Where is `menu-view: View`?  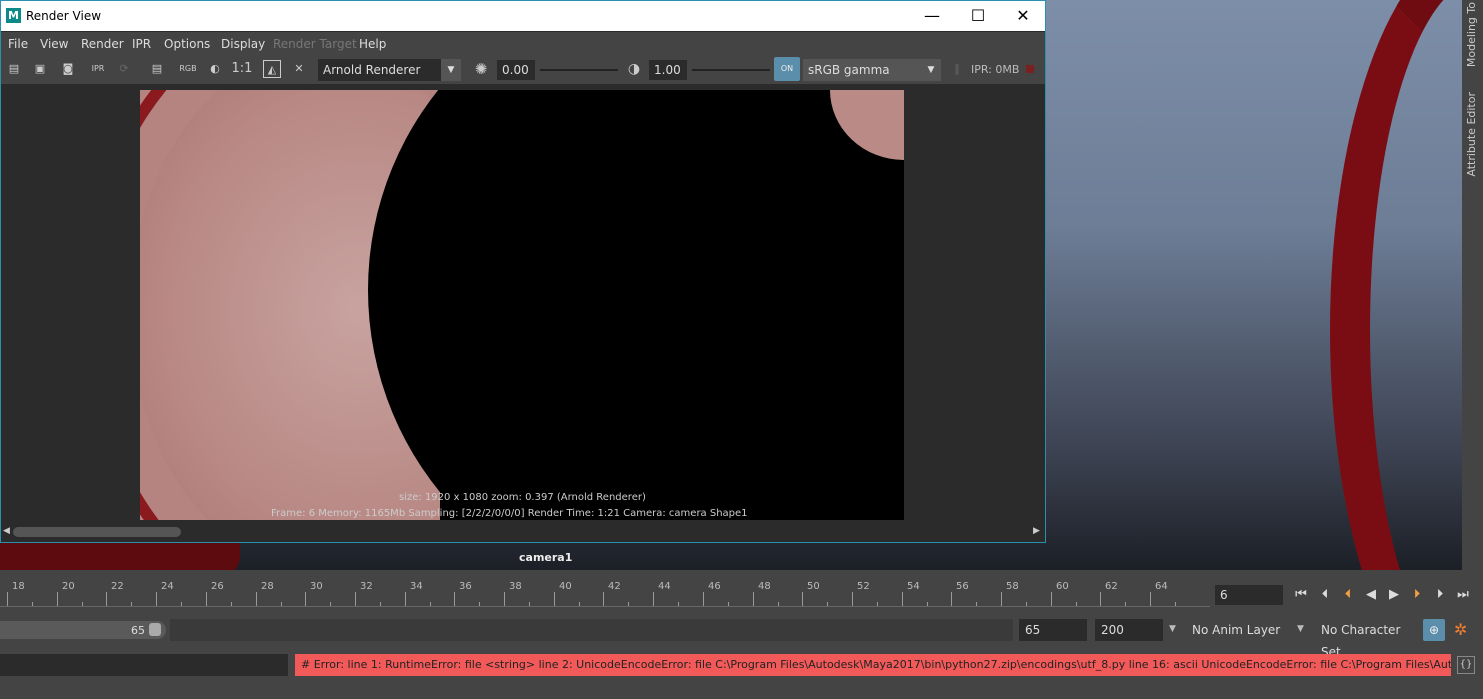
menu-view: View is located at coordinates (54, 44).